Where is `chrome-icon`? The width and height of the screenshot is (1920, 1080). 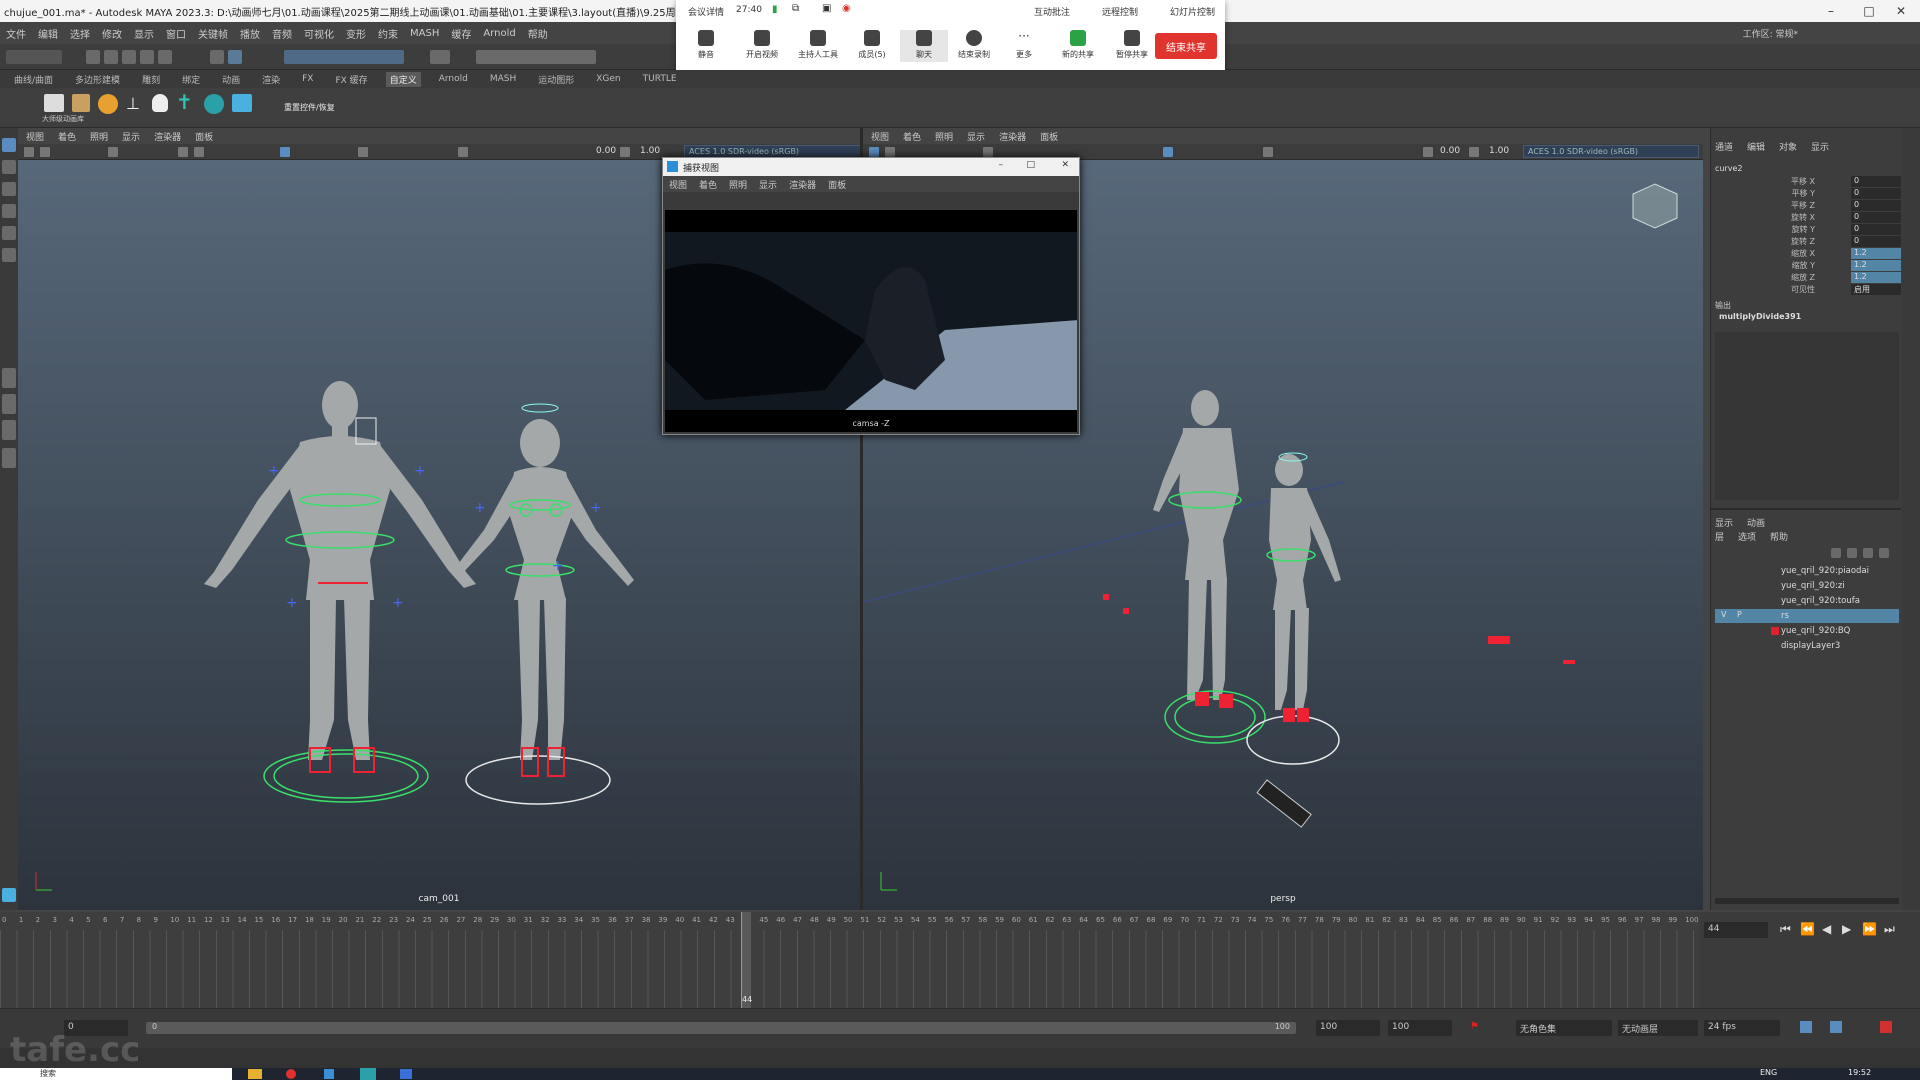
chrome-icon is located at coordinates (291, 1074).